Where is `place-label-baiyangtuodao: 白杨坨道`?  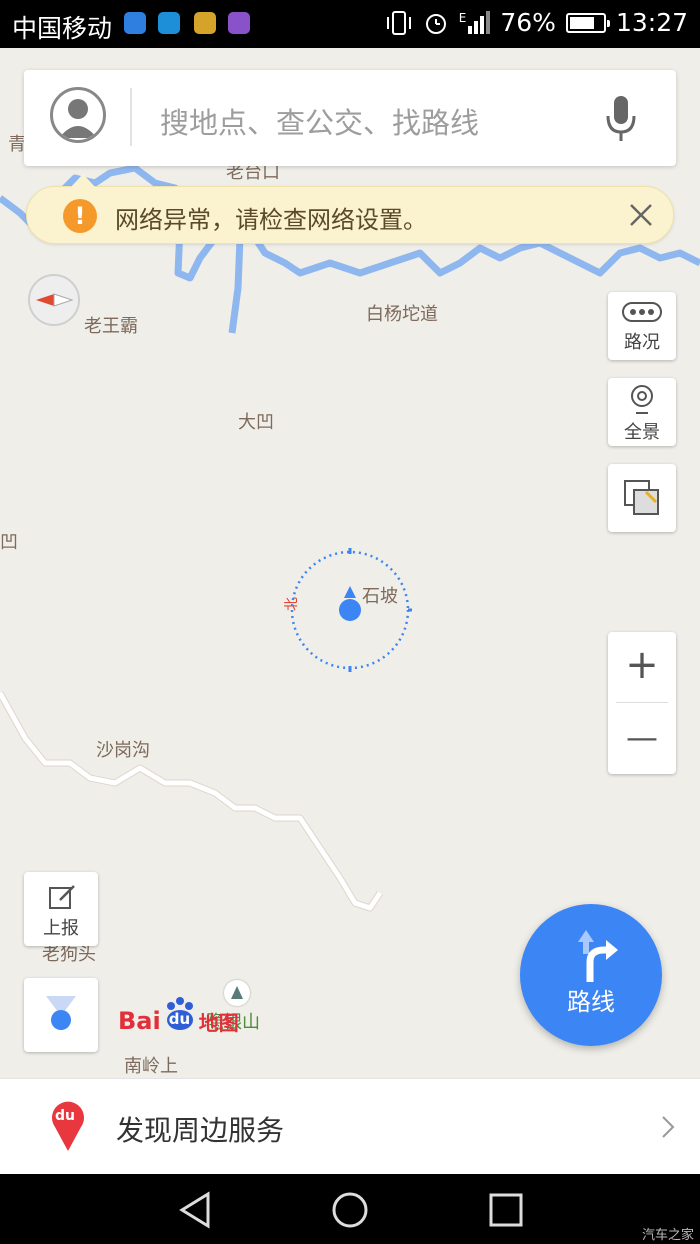
place-label-baiyangtuodao: 白杨坨道 is located at coordinates (402, 314).